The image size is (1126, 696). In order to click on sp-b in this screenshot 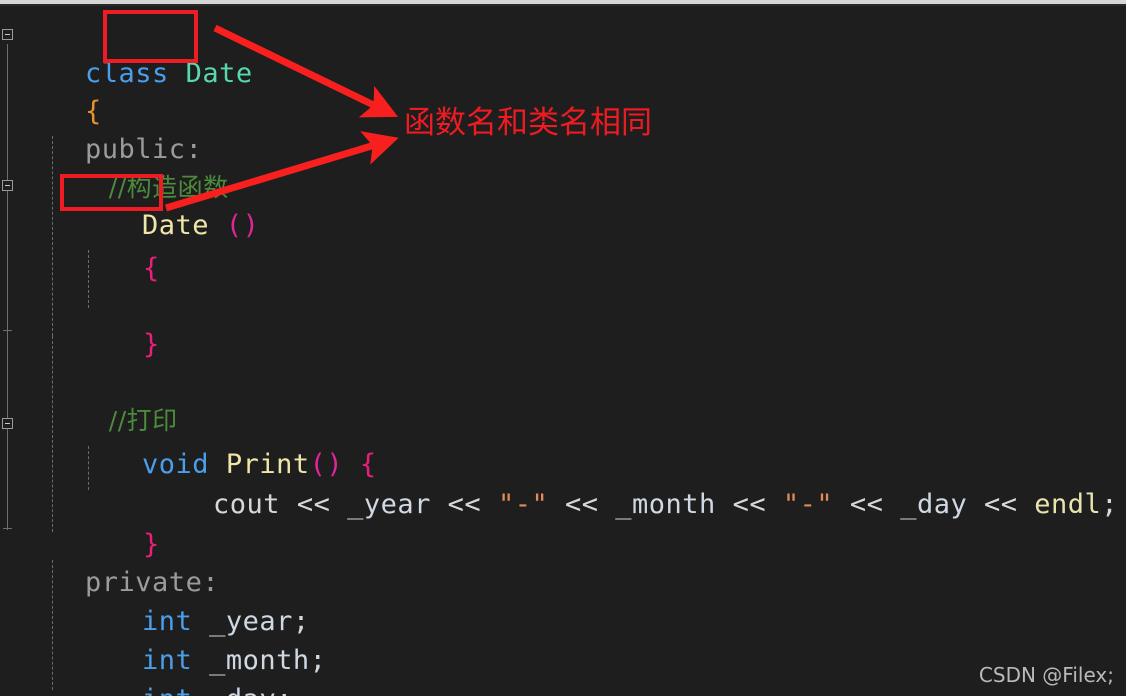, I will do `click(338, 504)`.